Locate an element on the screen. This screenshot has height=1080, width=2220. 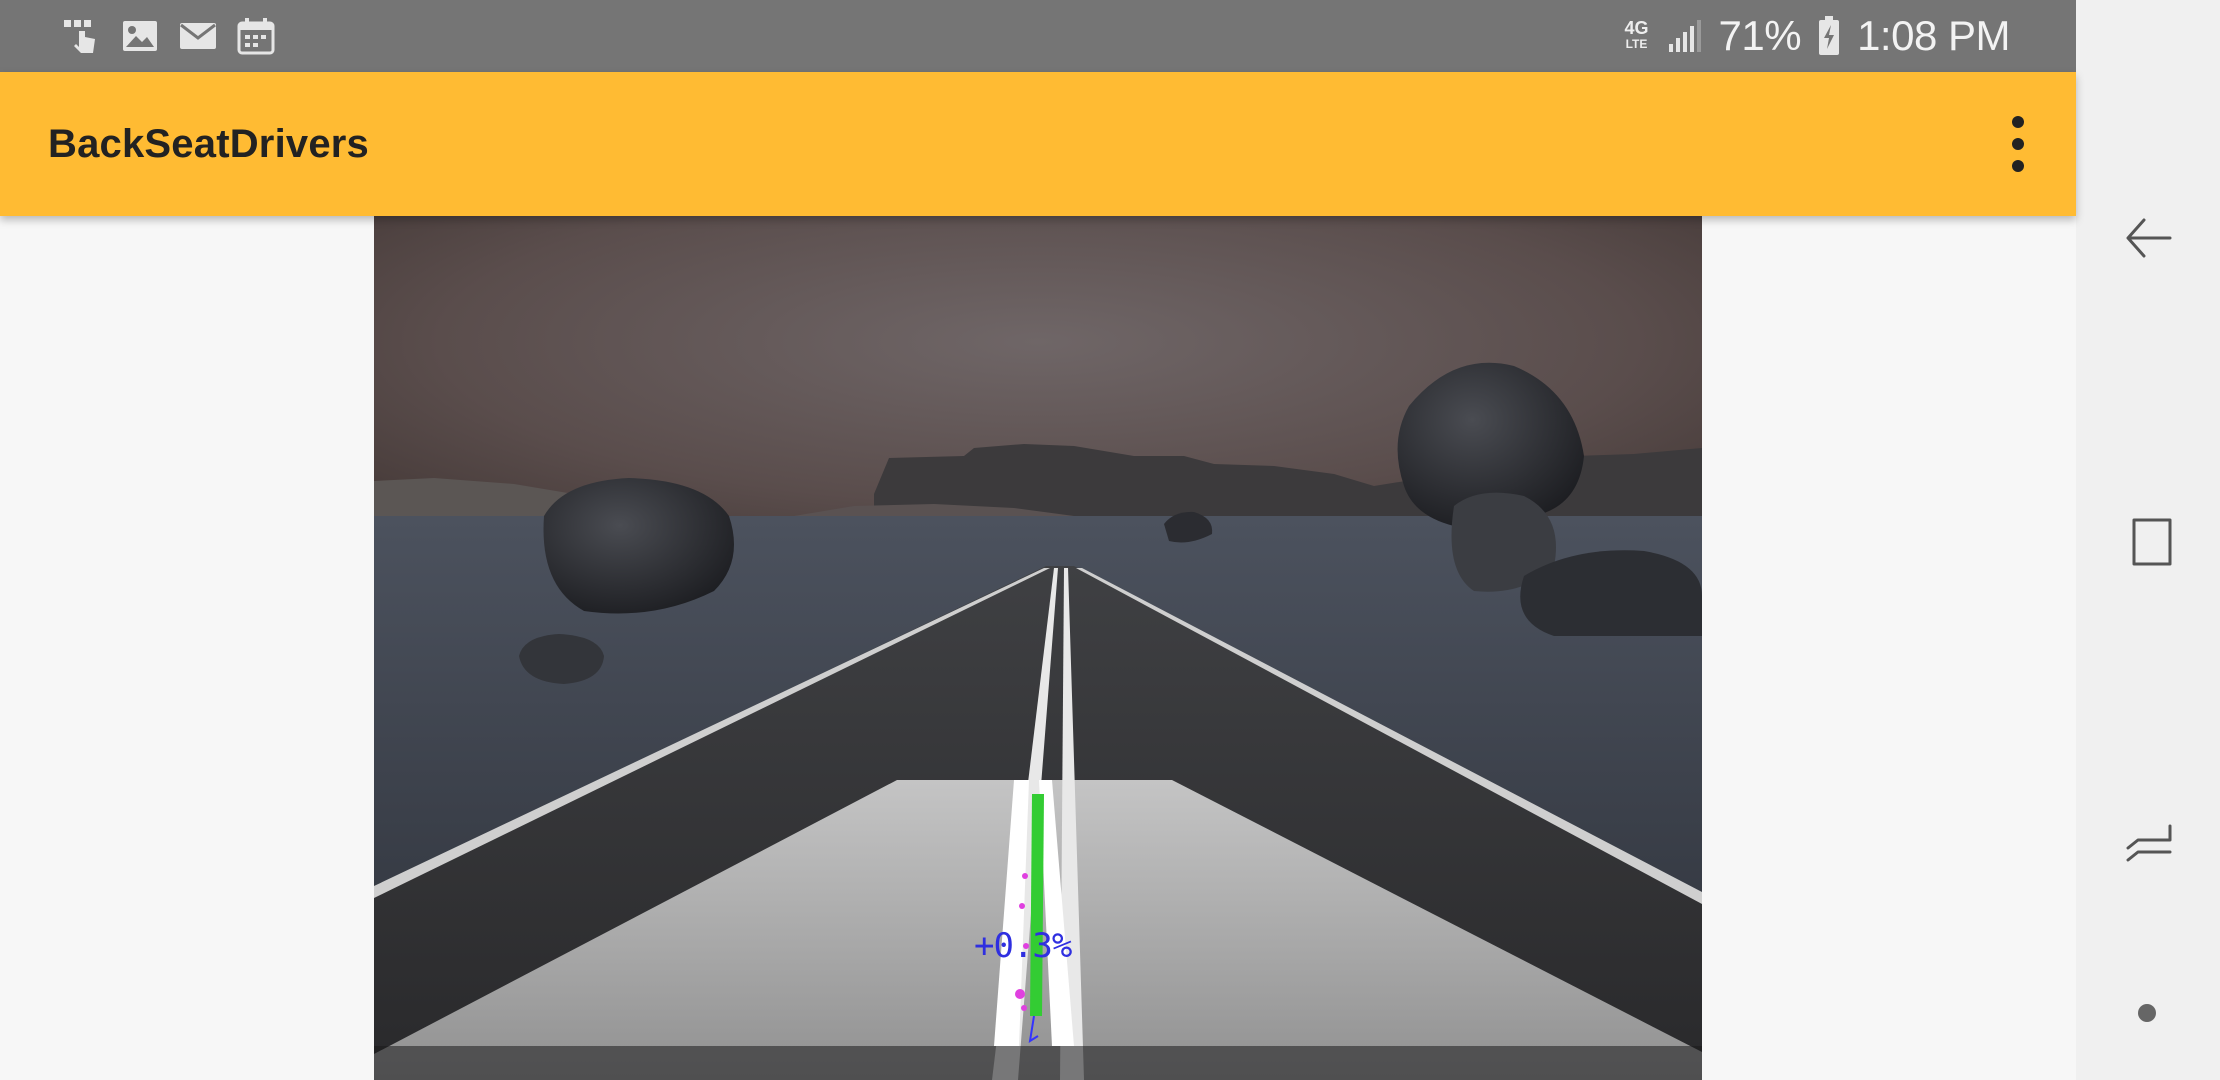
more-vert-icon is located at coordinates (2018, 144).